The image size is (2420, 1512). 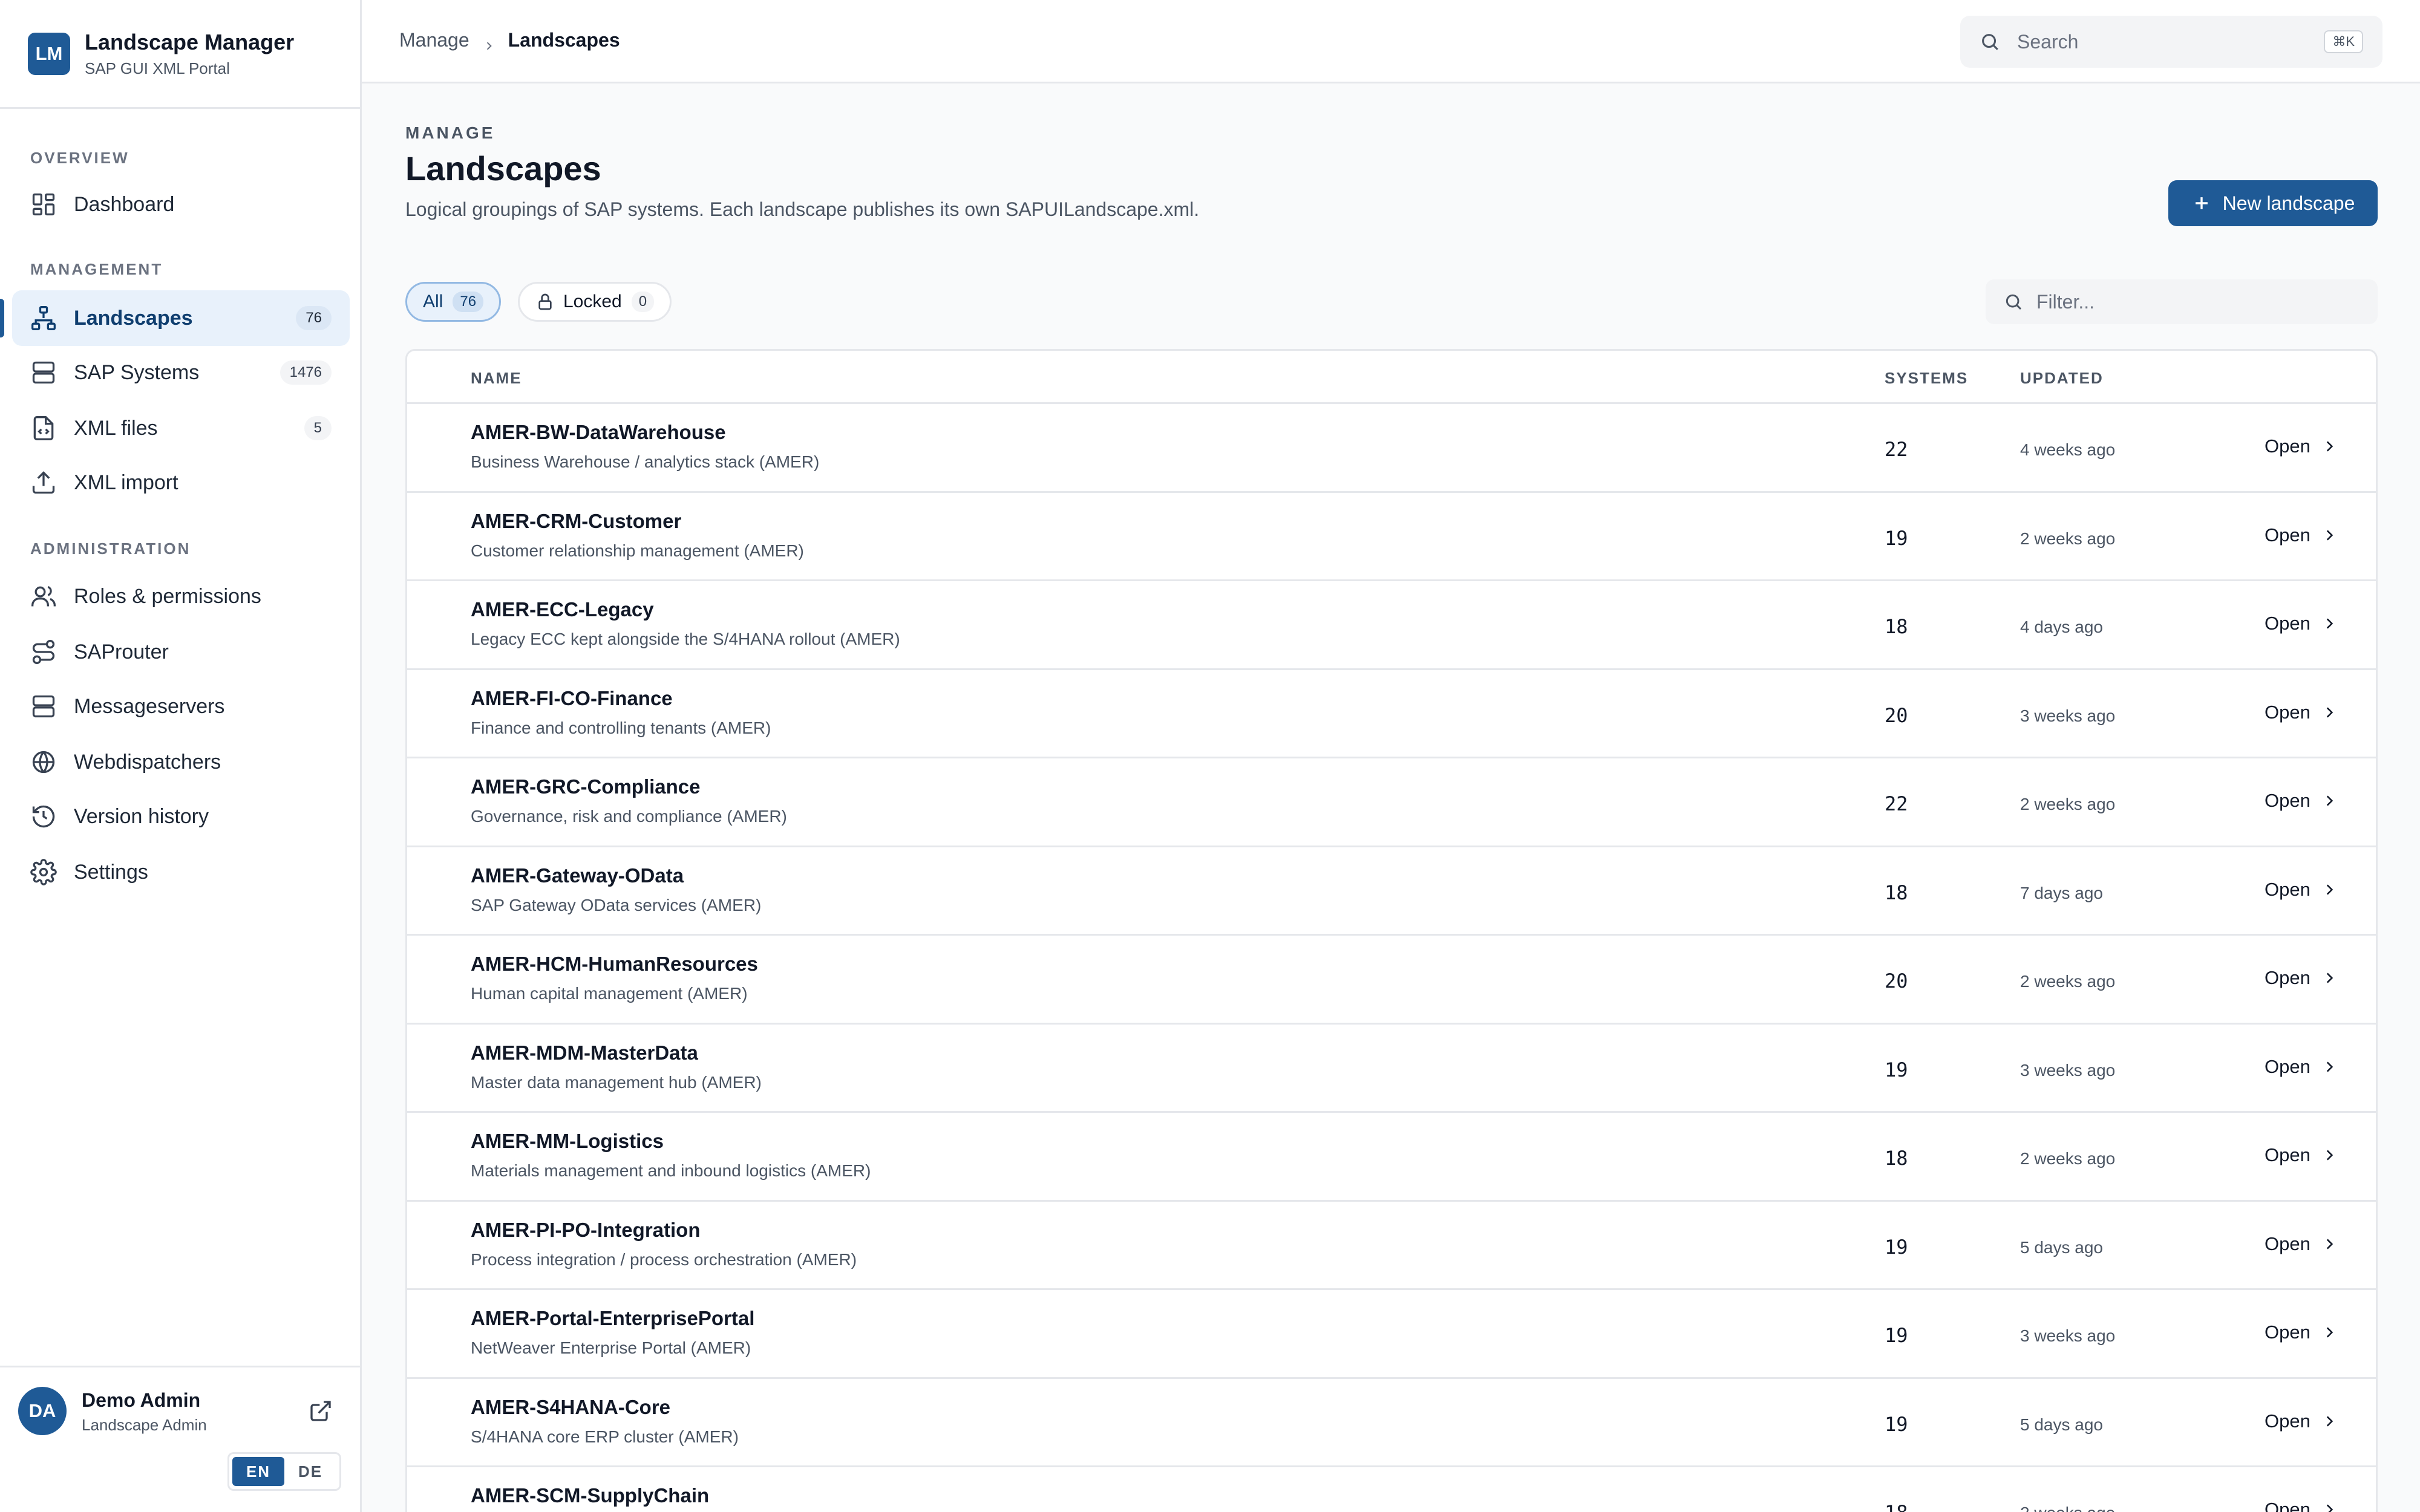 I want to click on sidebar-item-messageservers: Messageservers, so click(x=181, y=706).